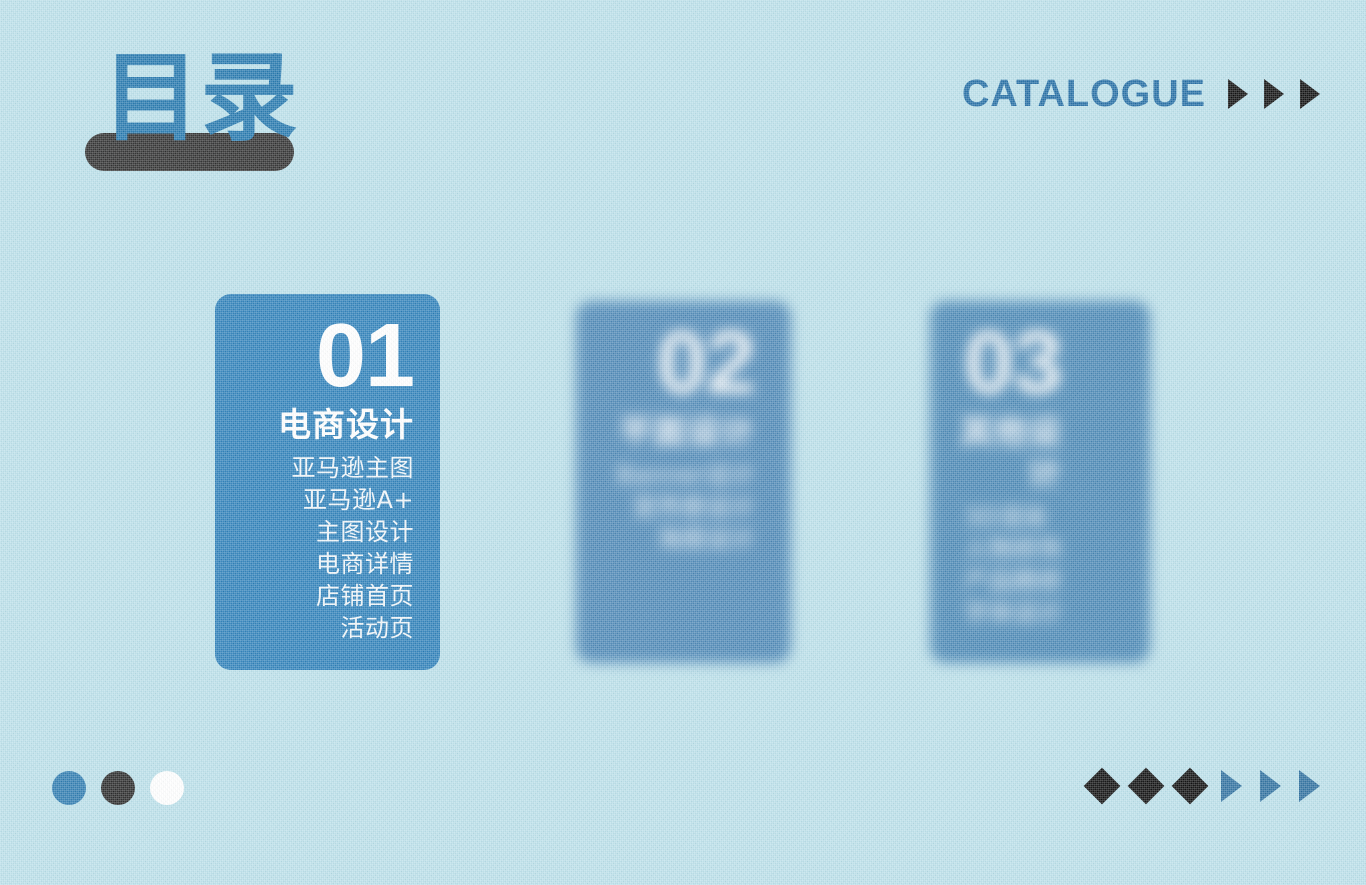  Describe the element at coordinates (1013, 565) in the screenshot. I see `card-item-list: 3D渲染 人物修饰 产品精修 字体设计` at that location.